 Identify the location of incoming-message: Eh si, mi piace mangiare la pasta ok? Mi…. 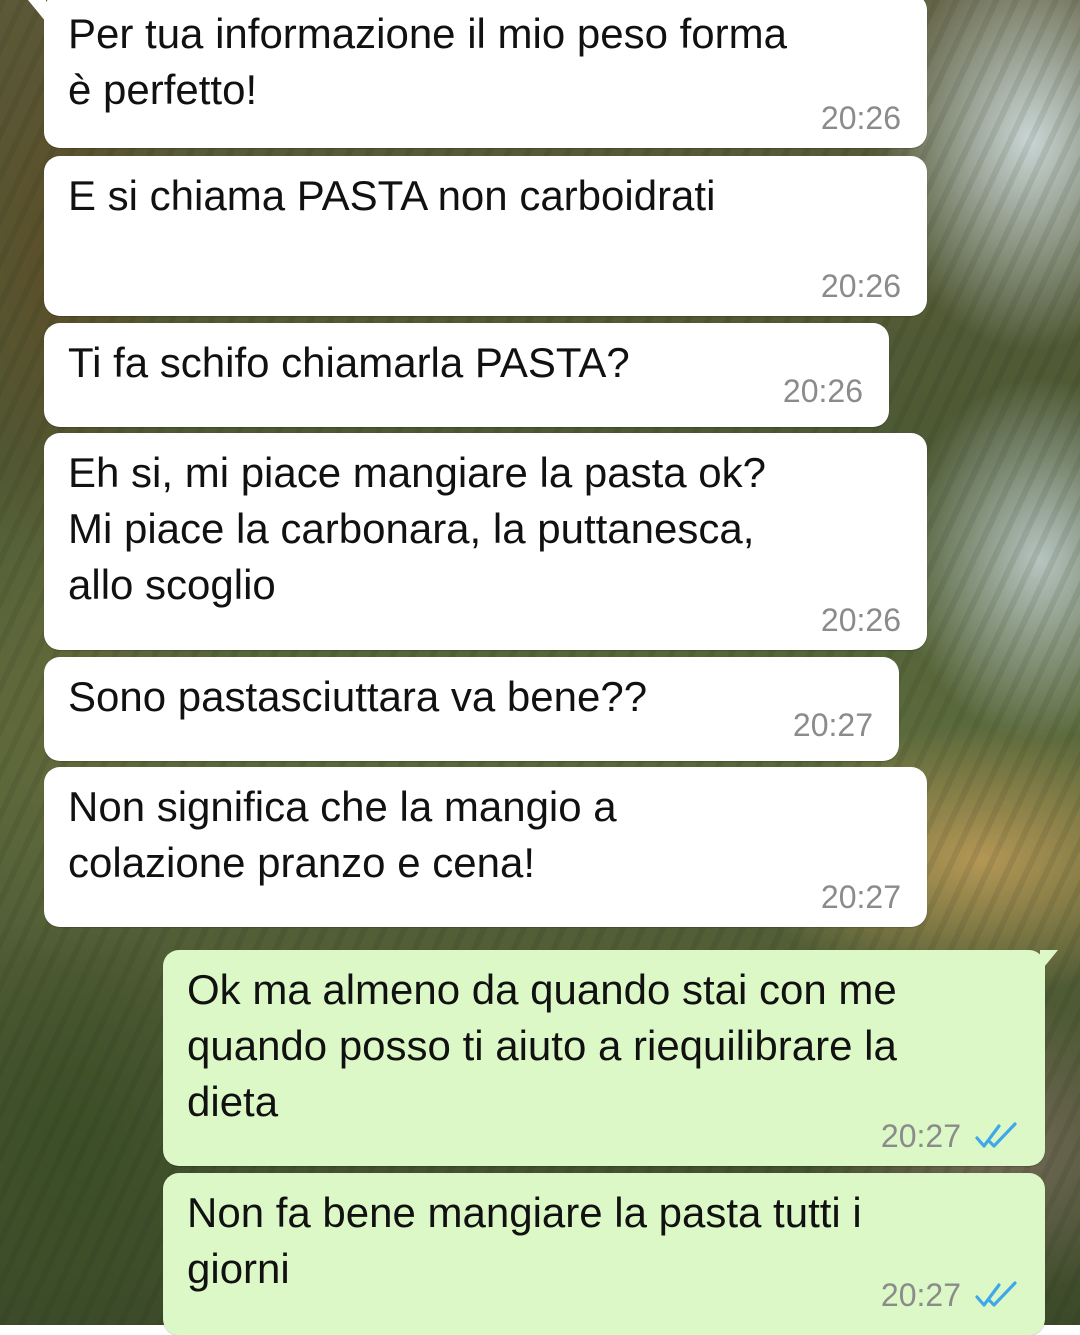
(485, 541).